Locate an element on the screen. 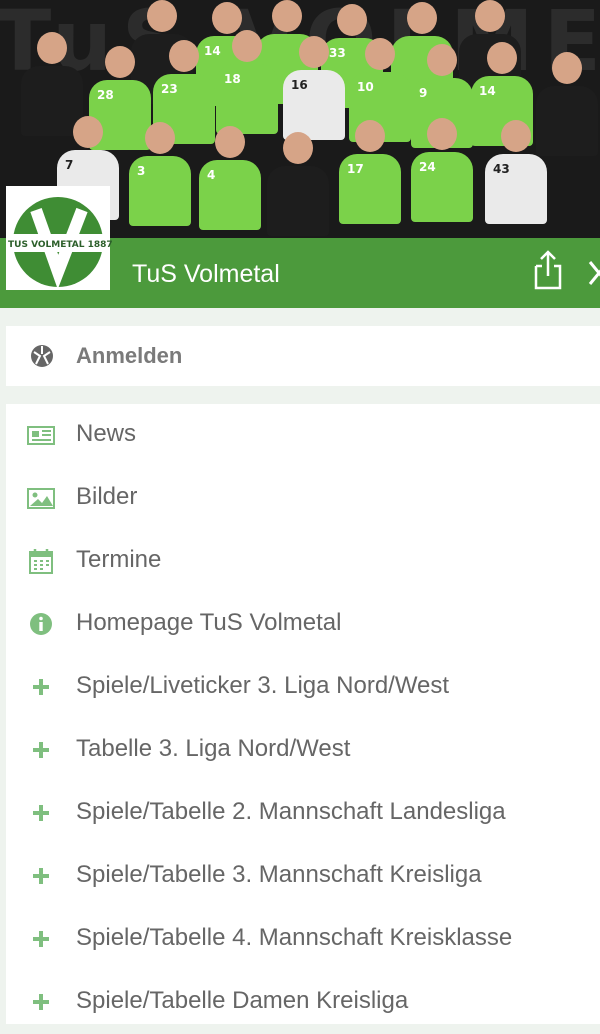 The height and width of the screenshot is (1034, 600). menu-item-3-mannschaft: Spiele/Tabelle 3. Mannschaft Kreisliga is located at coordinates (303, 876).